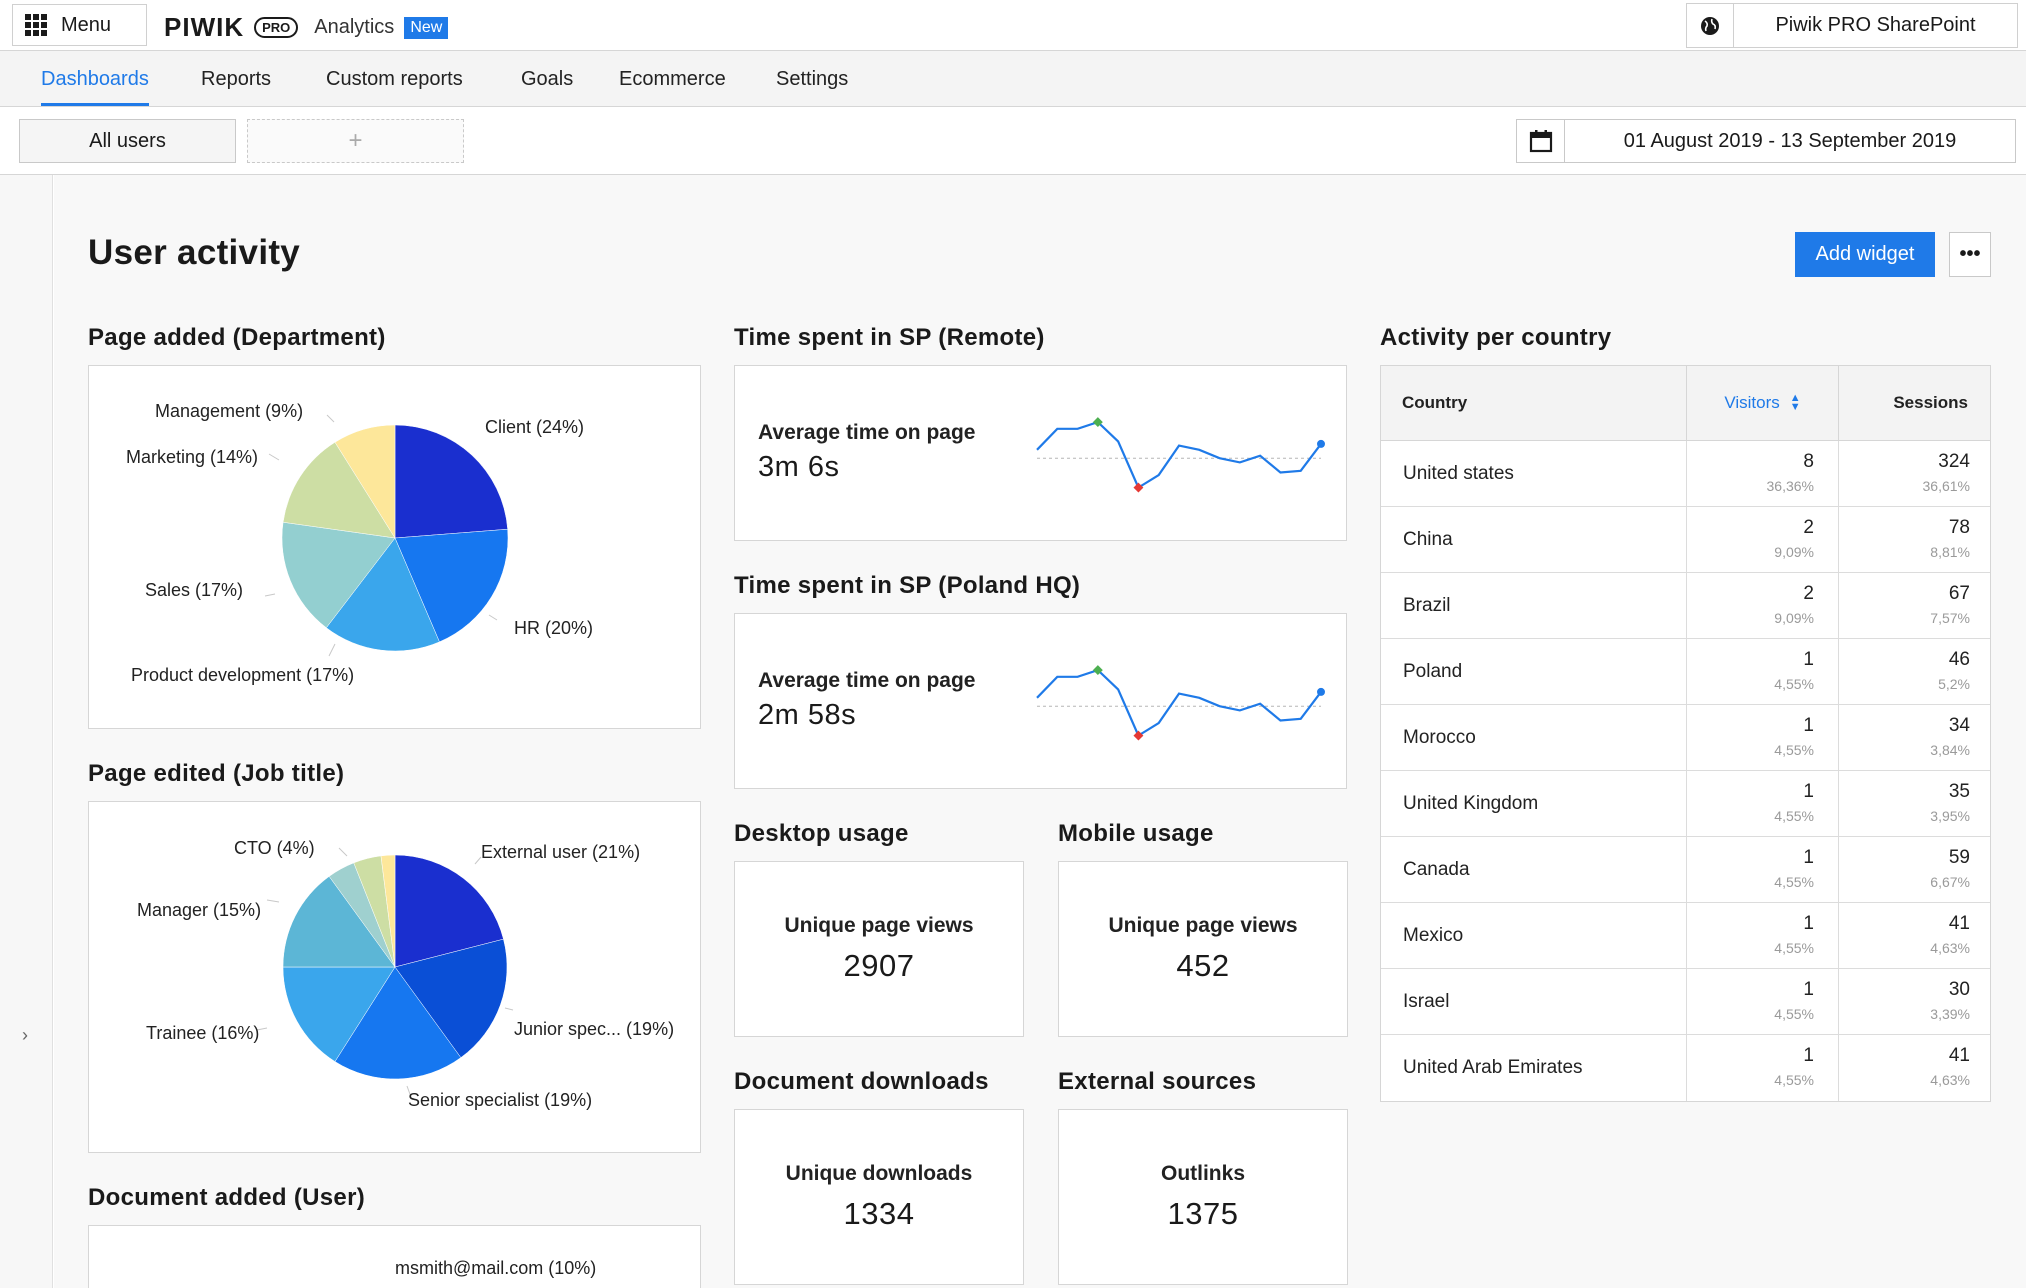  Describe the element at coordinates (1534, 935) in the screenshot. I see `country-name: Mexico` at that location.